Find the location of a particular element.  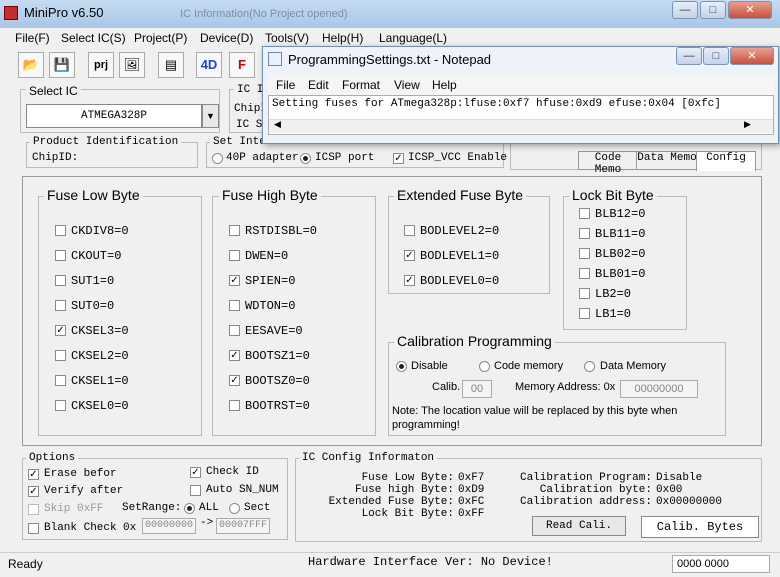

notepad-hscrollbar is located at coordinates (521, 126).